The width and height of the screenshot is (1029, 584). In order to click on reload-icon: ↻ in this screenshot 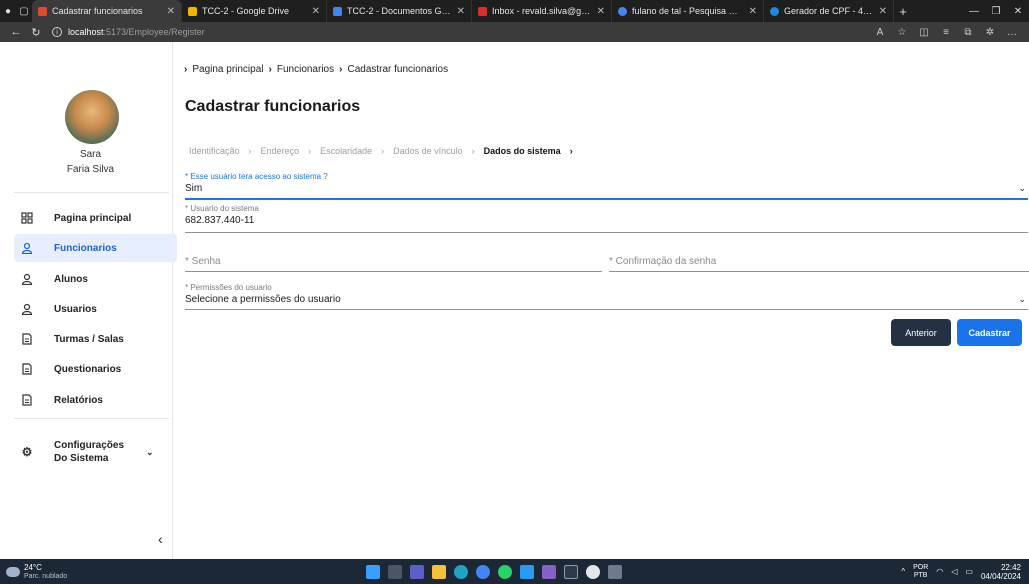, I will do `click(36, 32)`.